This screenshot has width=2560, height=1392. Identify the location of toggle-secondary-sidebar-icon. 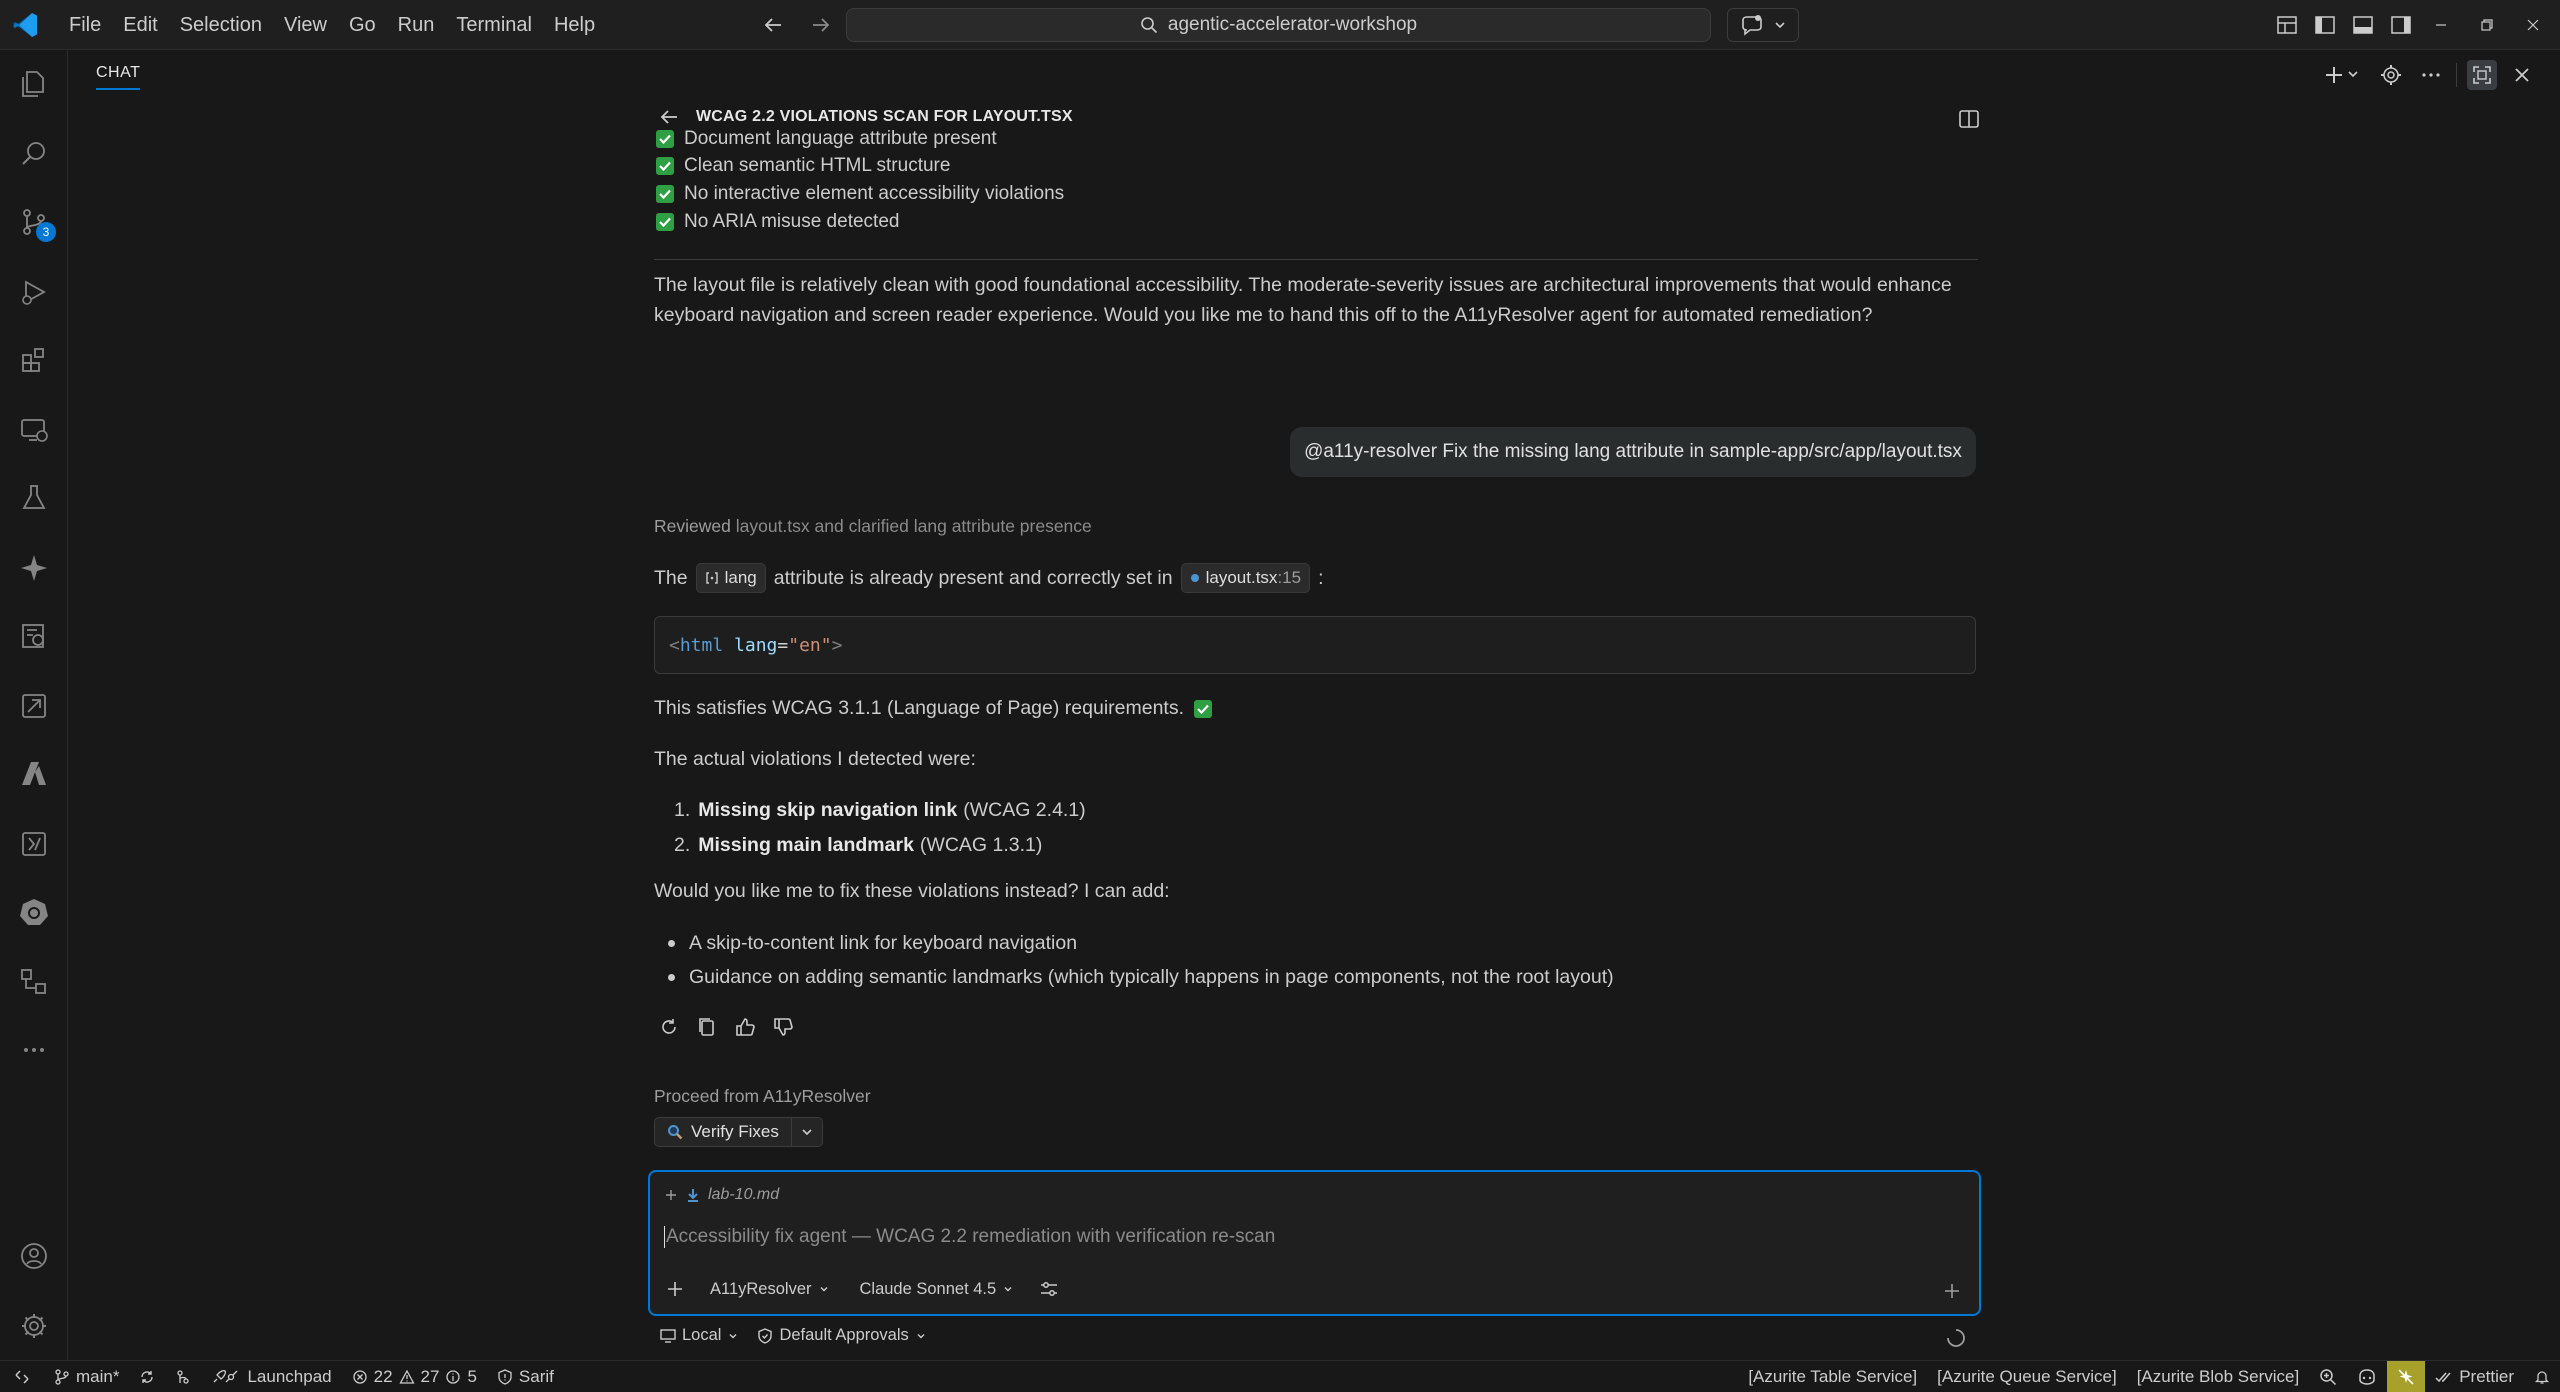
(2401, 25).